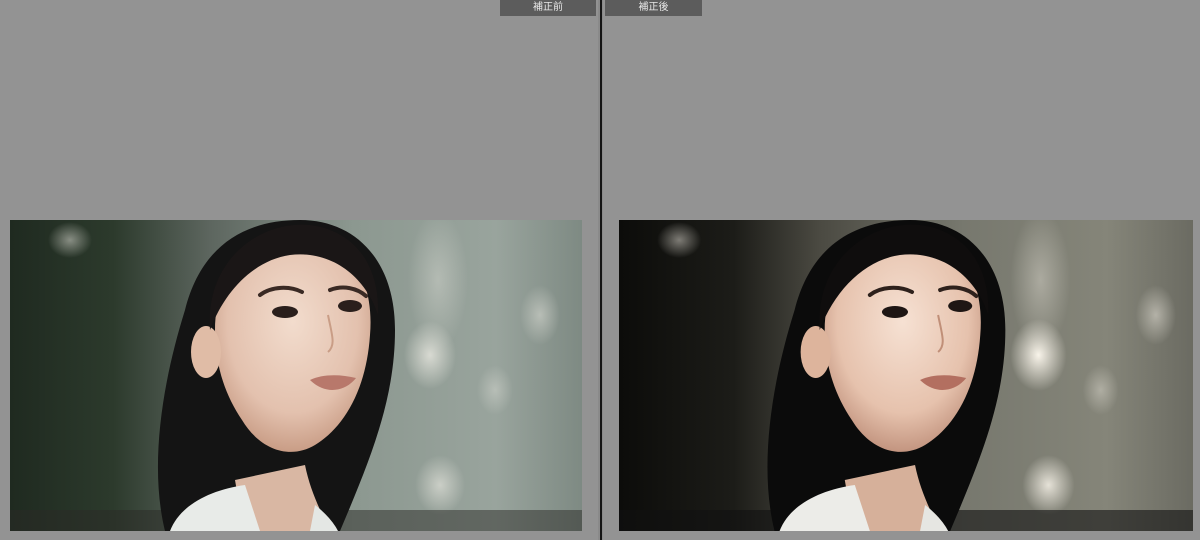  Describe the element at coordinates (548, 8) in the screenshot. I see `before-label: 補正前` at that location.